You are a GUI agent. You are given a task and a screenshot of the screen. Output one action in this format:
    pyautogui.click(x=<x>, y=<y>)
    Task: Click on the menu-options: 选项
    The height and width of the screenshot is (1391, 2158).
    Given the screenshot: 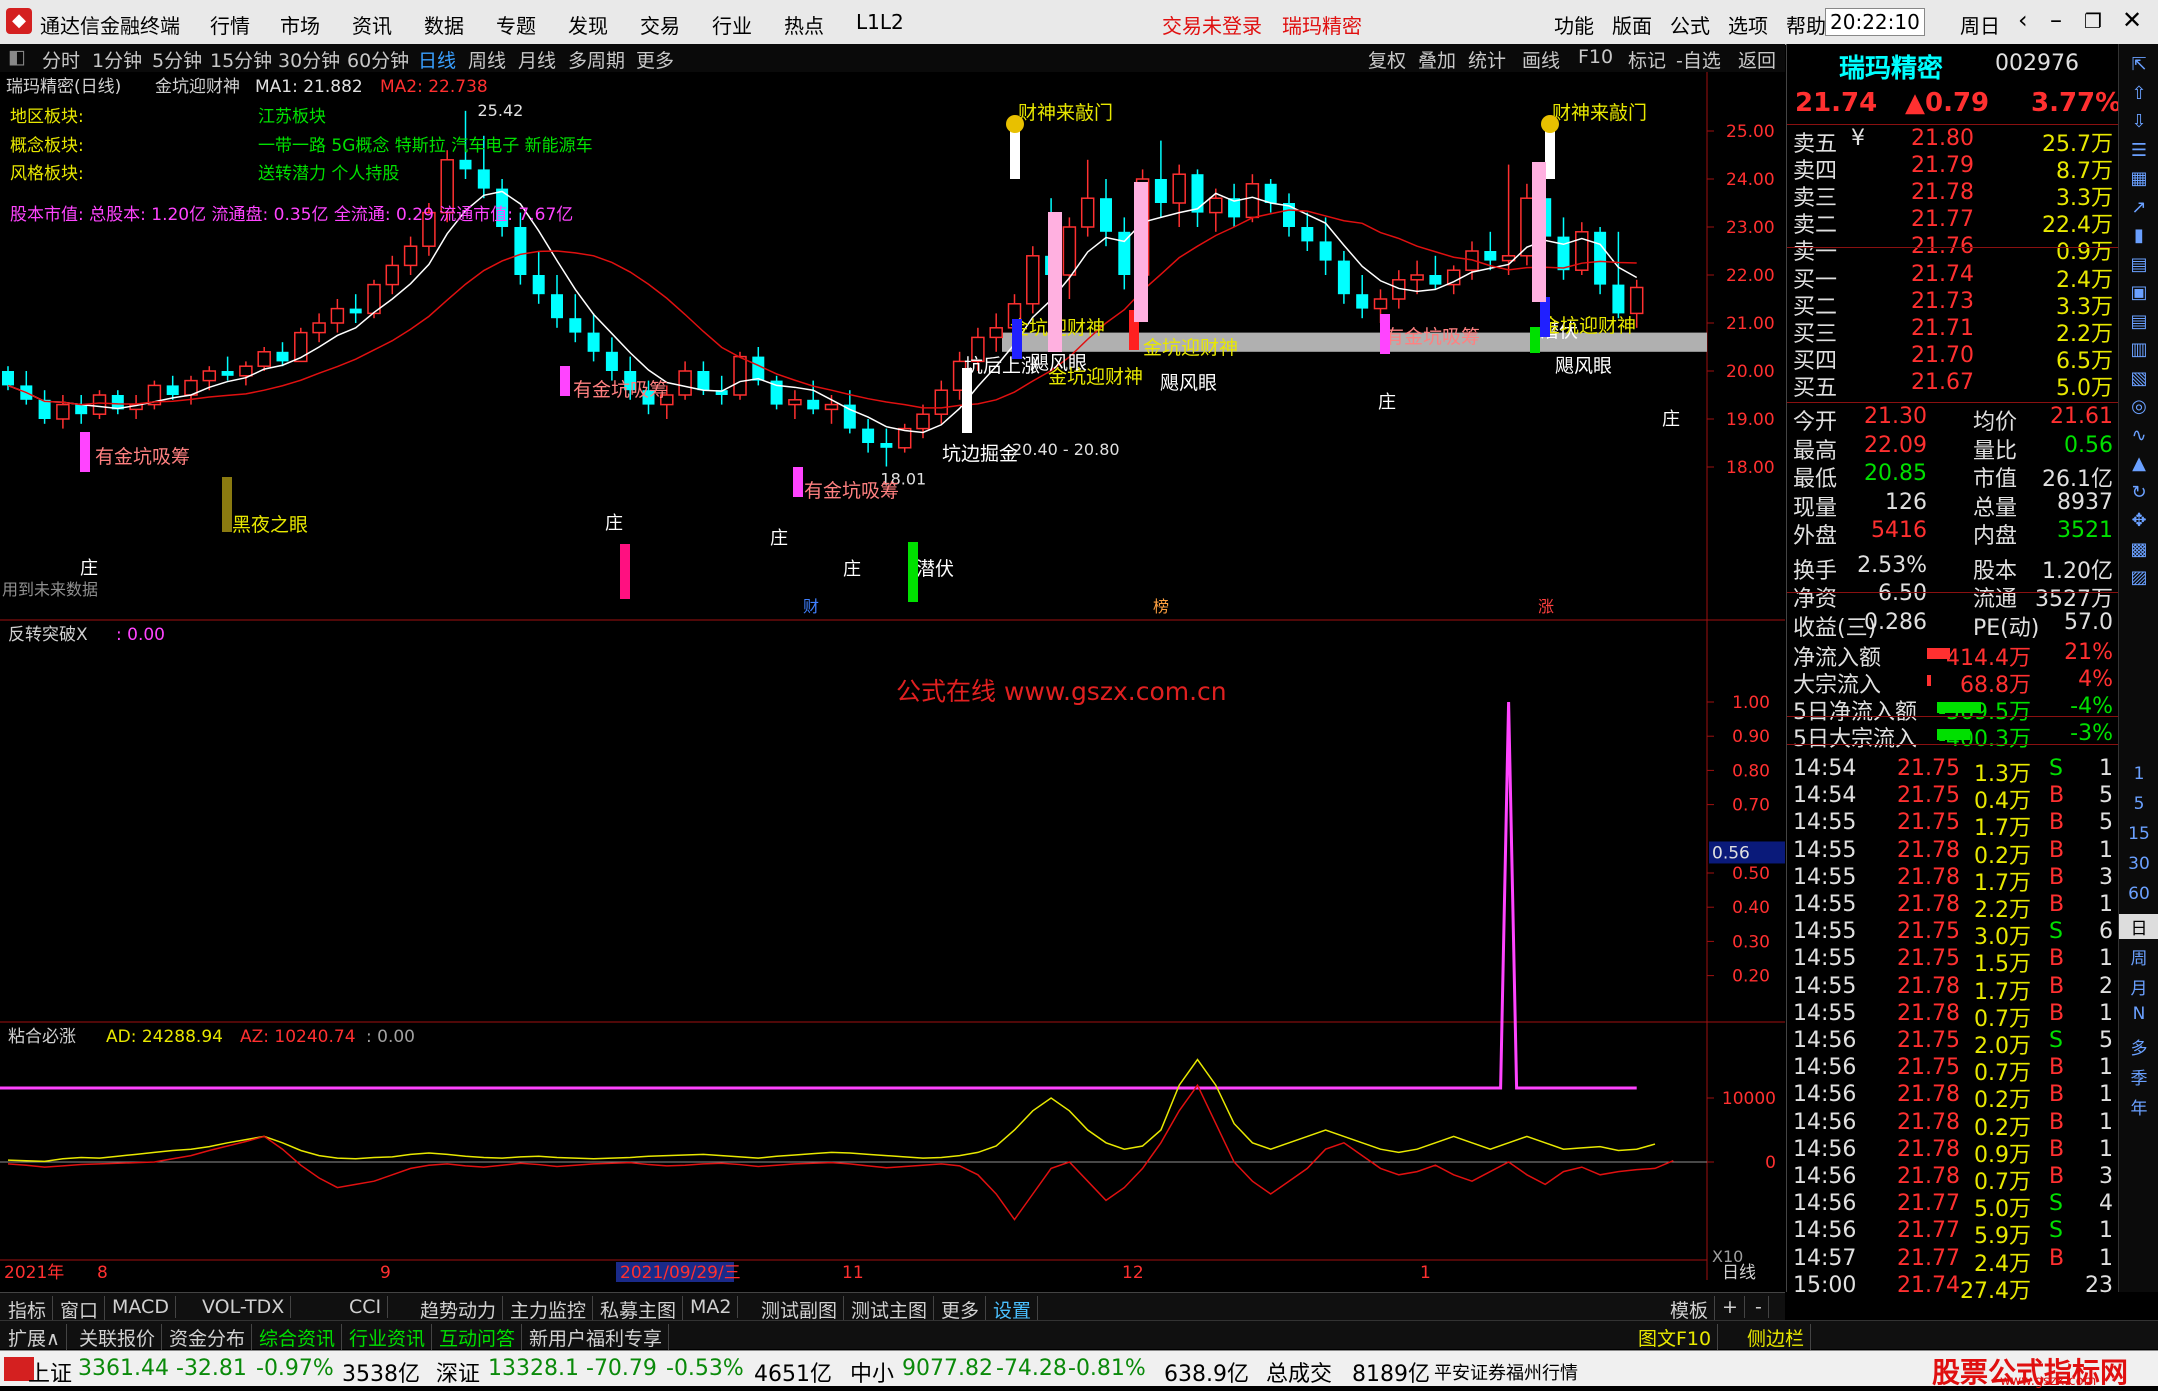 What is the action you would take?
    pyautogui.click(x=1748, y=24)
    